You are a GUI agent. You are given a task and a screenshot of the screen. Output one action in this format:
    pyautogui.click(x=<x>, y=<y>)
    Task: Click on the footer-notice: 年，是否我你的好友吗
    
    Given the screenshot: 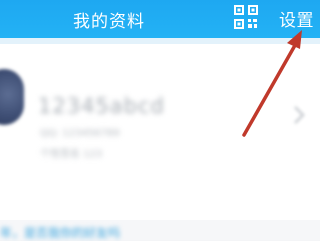 What is the action you would take?
    pyautogui.click(x=60, y=232)
    